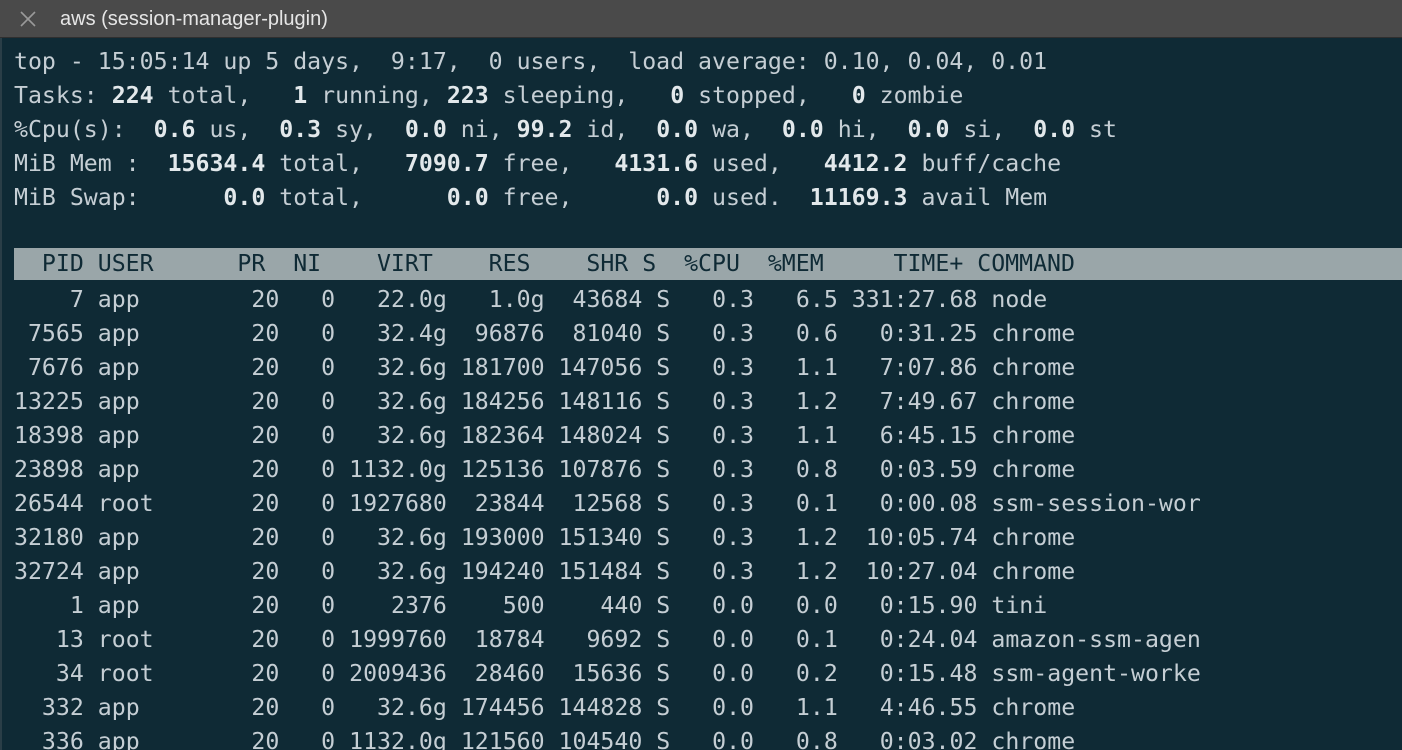 This screenshot has height=750, width=1402. What do you see at coordinates (502, 537) in the screenshot?
I see `process-res: 193000` at bounding box center [502, 537].